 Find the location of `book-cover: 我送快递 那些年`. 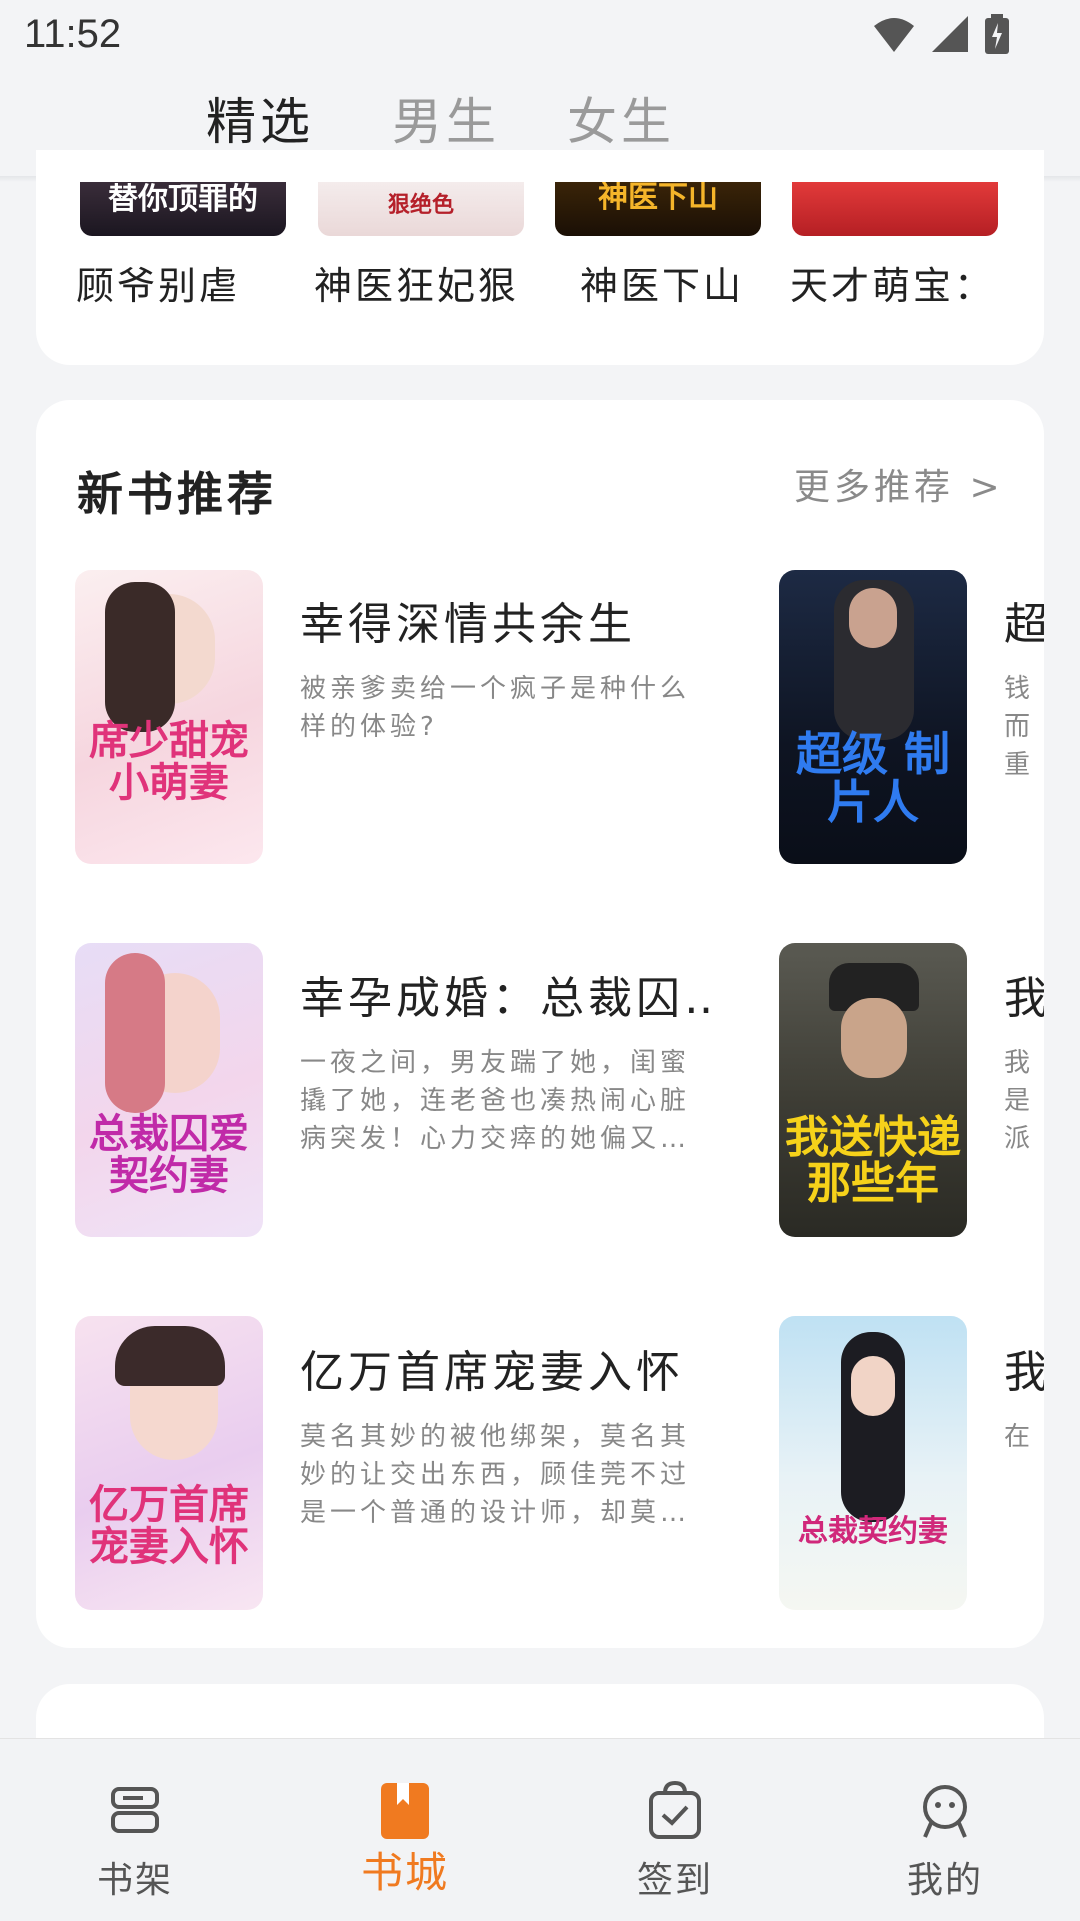

book-cover: 我送快递 那些年 is located at coordinates (873, 1090).